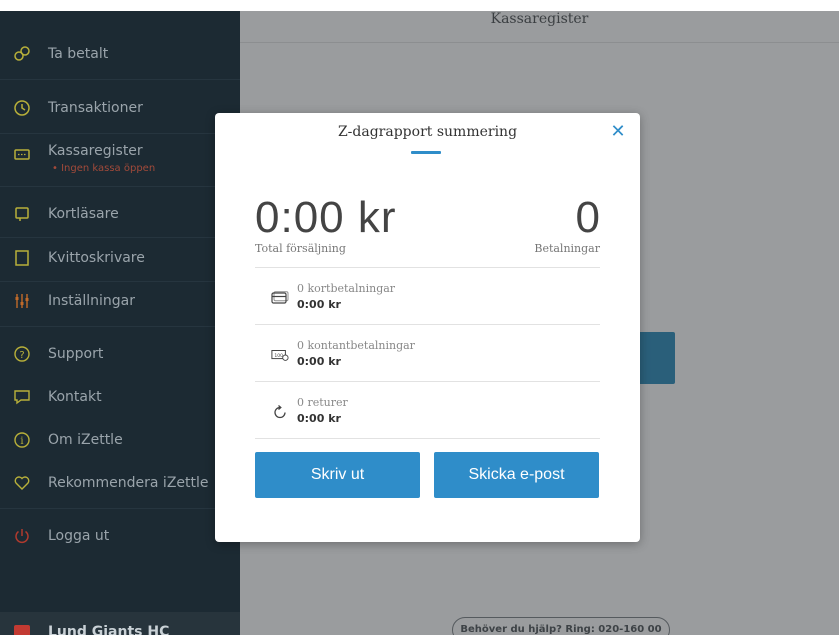 The height and width of the screenshot is (635, 839). I want to click on row-title: 0 kontantbetalningar, so click(356, 345).